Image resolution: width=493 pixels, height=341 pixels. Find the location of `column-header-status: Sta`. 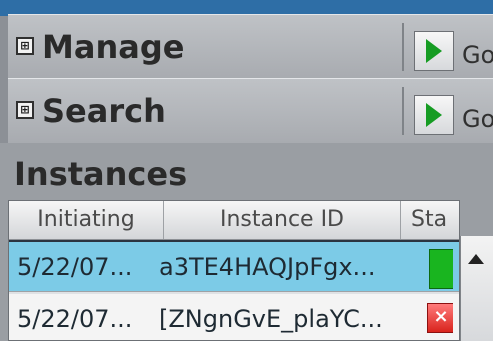

column-header-status: Sta is located at coordinates (430, 220).